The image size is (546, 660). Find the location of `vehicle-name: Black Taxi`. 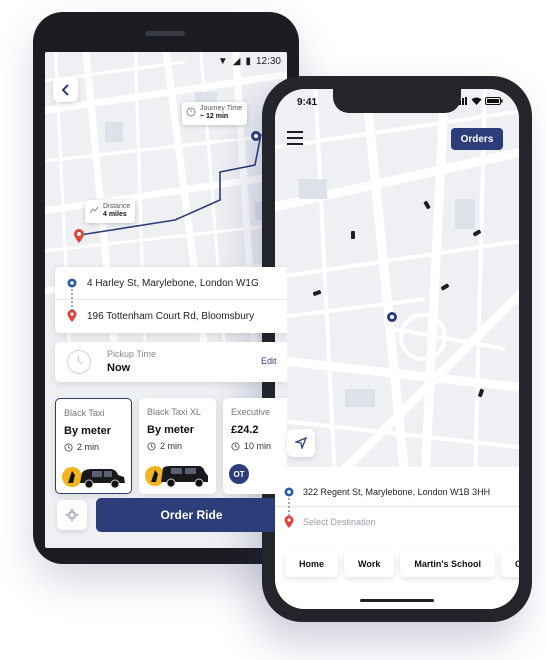

vehicle-name: Black Taxi is located at coordinates (84, 413).